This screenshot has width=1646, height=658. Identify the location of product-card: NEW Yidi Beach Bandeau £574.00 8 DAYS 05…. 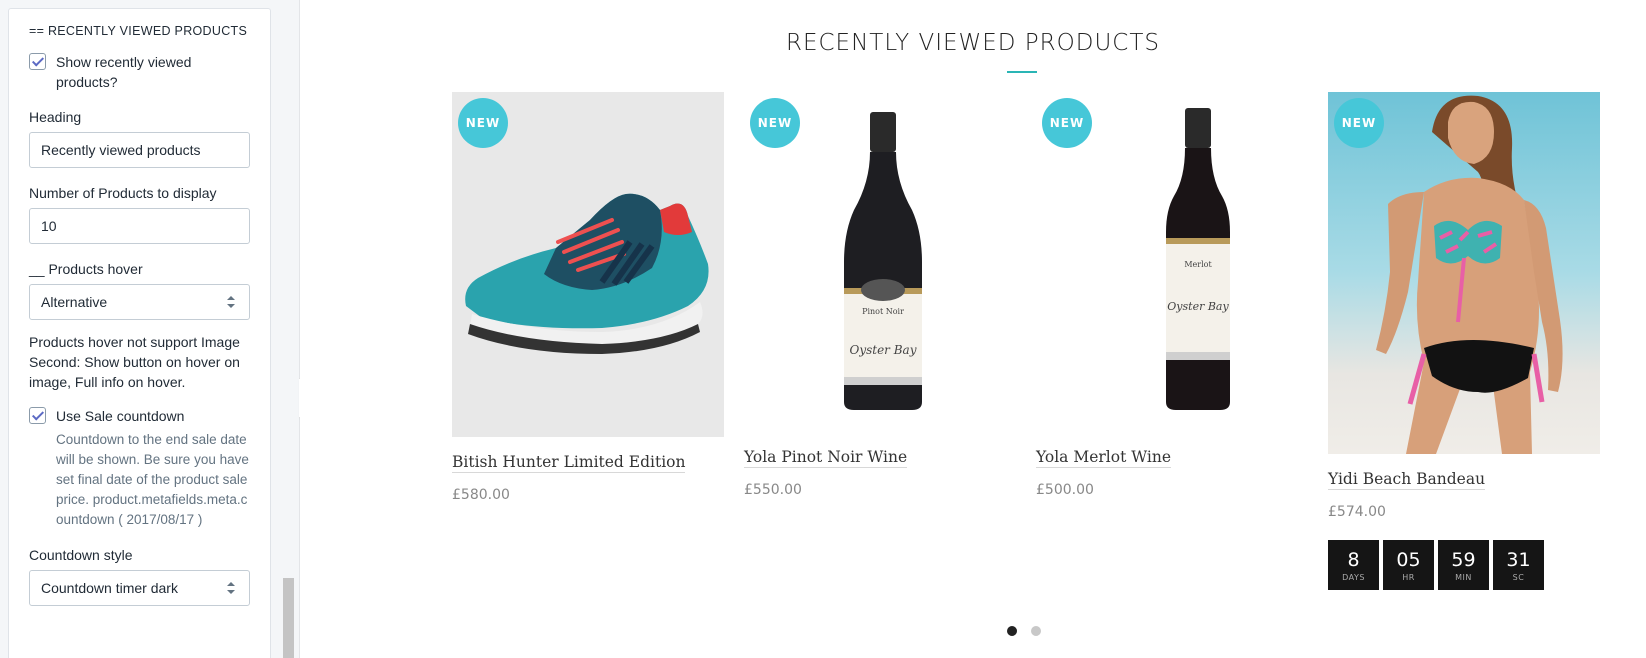
(1464, 341).